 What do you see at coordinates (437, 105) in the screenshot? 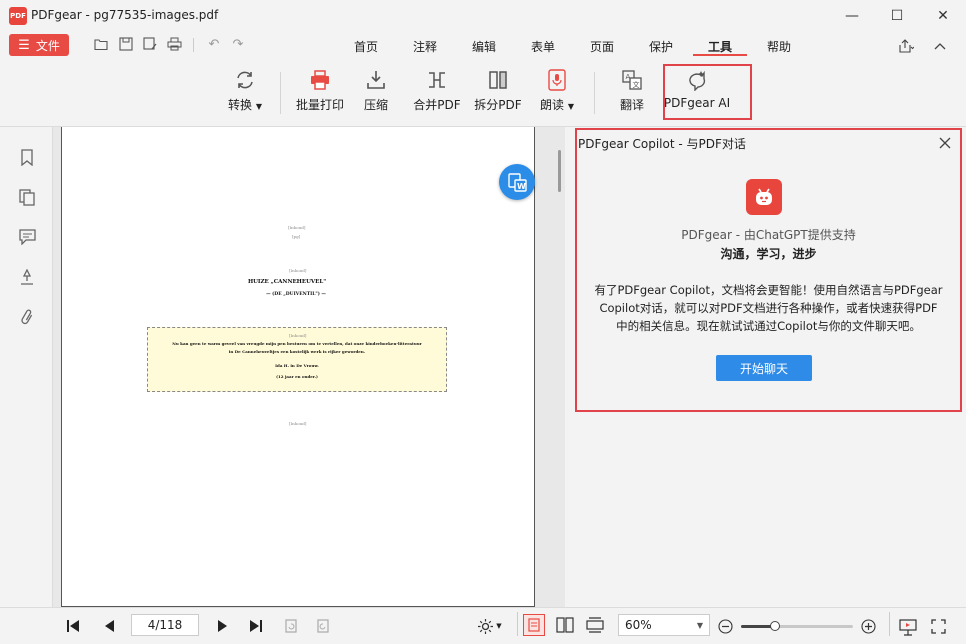
I see `tool-merge-pdf-label: 合并PDF` at bounding box center [437, 105].